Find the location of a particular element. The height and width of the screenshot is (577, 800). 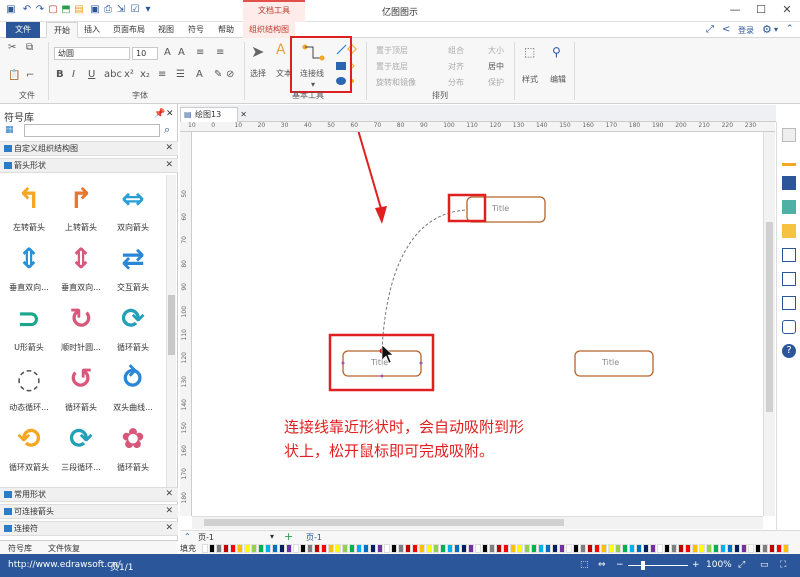

paragraph-icon: ≡ is located at coordinates (200, 53).